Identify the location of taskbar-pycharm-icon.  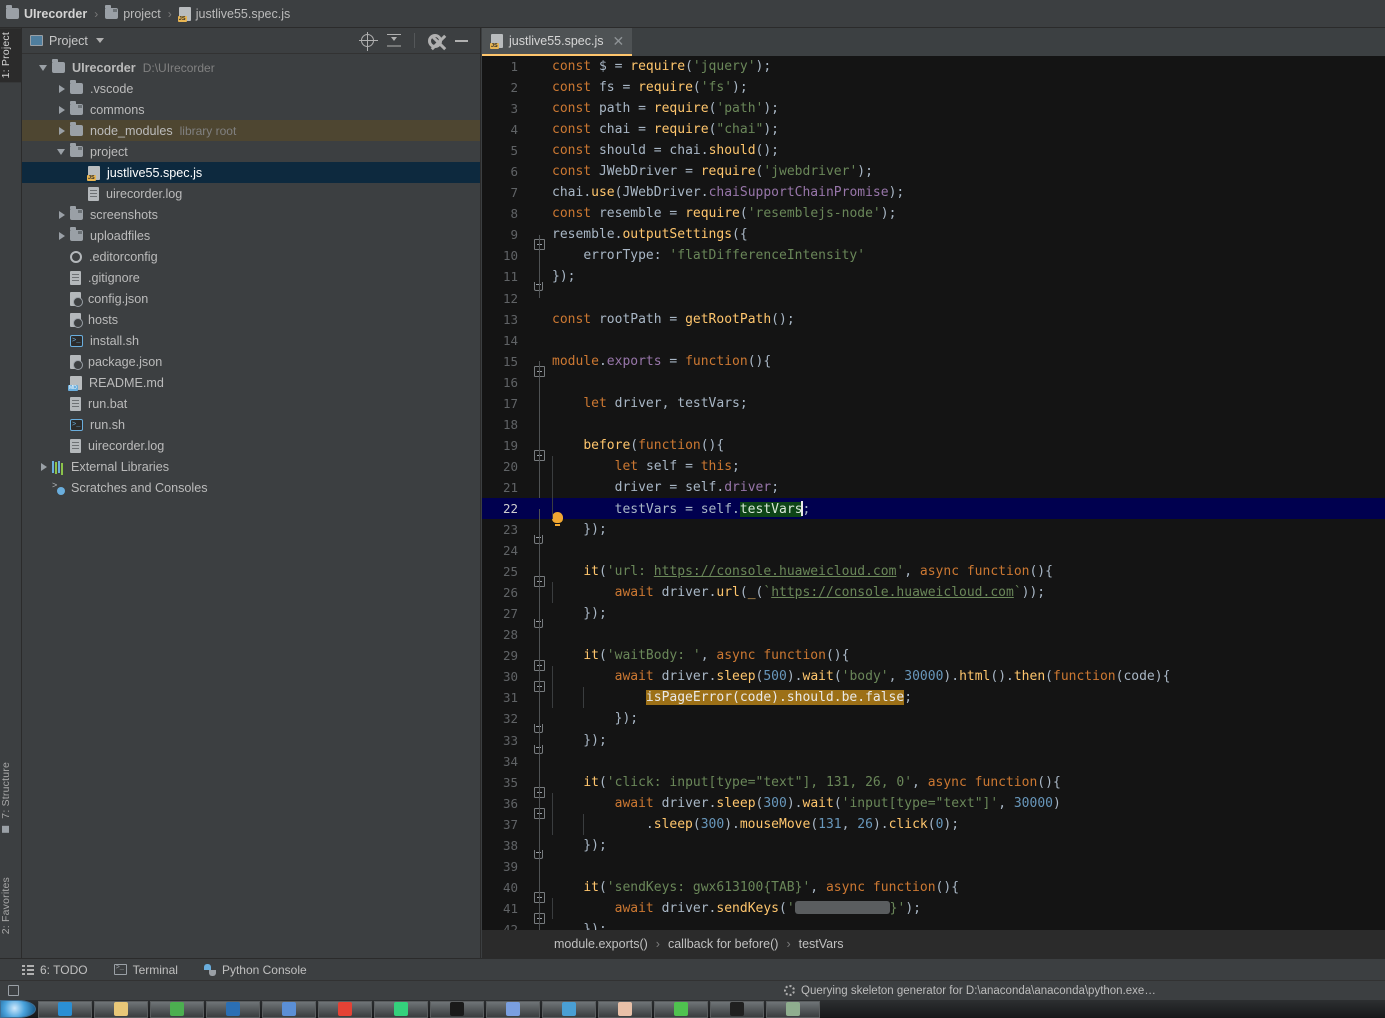
(401, 1009).